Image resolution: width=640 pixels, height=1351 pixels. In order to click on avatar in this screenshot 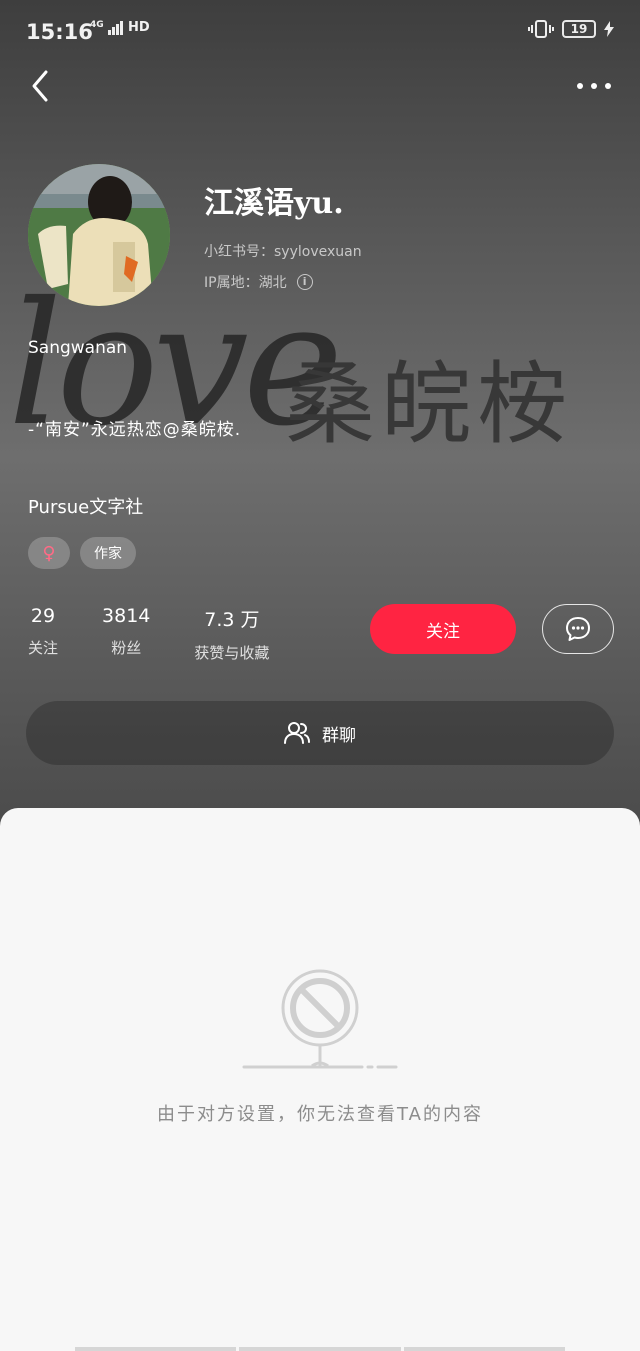, I will do `click(99, 235)`.